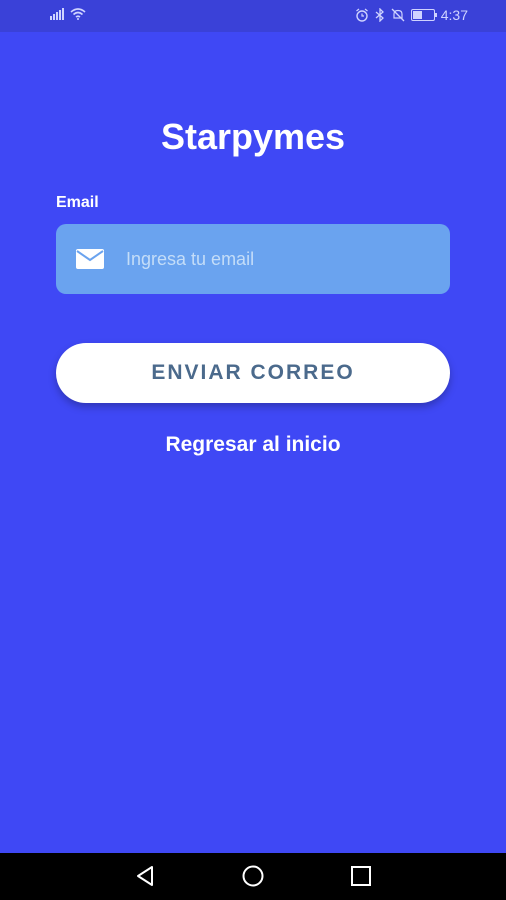 Image resolution: width=506 pixels, height=900 pixels. I want to click on wifi-icon, so click(78, 14).